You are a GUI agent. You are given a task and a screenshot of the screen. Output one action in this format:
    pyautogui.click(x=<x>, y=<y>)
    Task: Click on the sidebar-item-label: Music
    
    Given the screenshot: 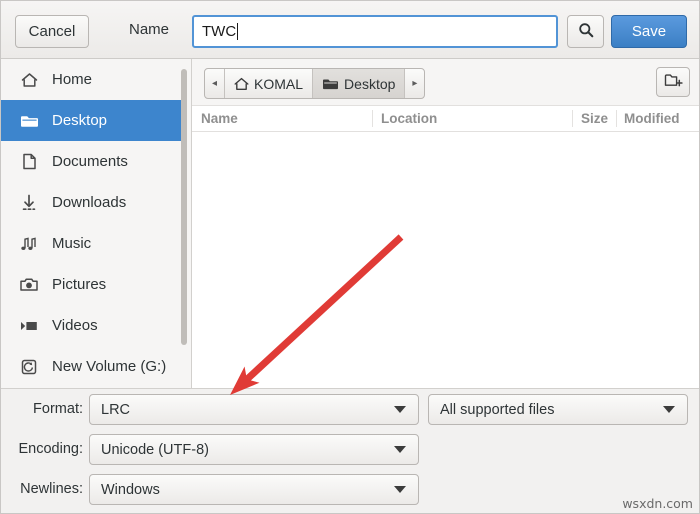 What is the action you would take?
    pyautogui.click(x=72, y=243)
    